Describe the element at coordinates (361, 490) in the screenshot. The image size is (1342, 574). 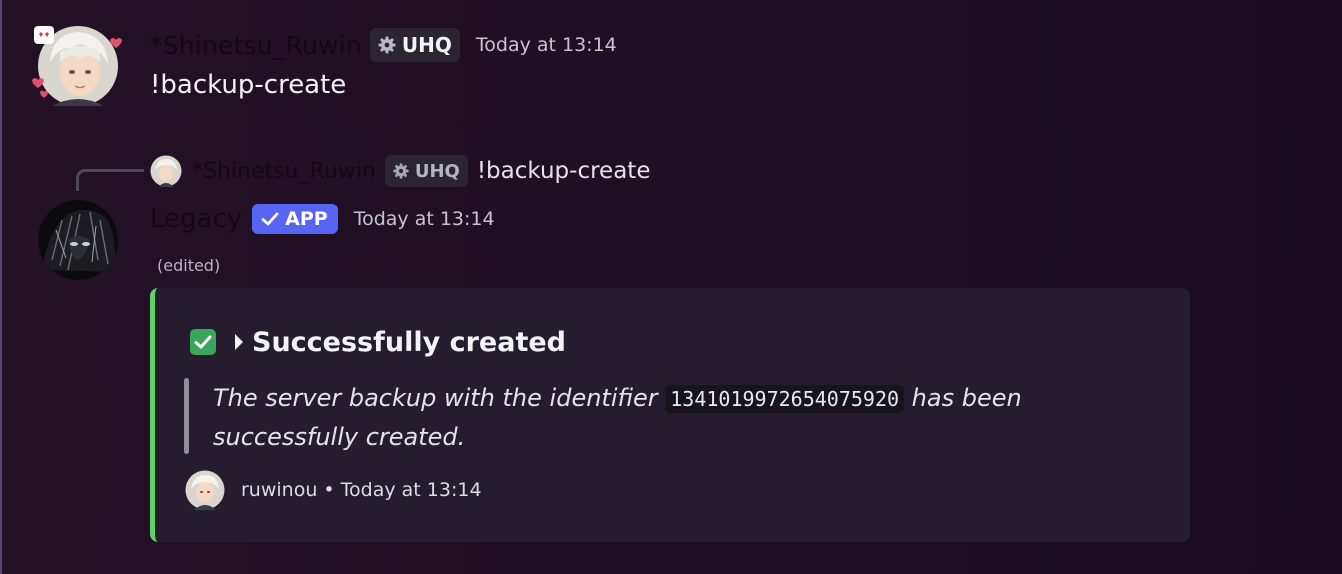
I see `embed-footer-text: ruwinou • Today at 13:14` at that location.